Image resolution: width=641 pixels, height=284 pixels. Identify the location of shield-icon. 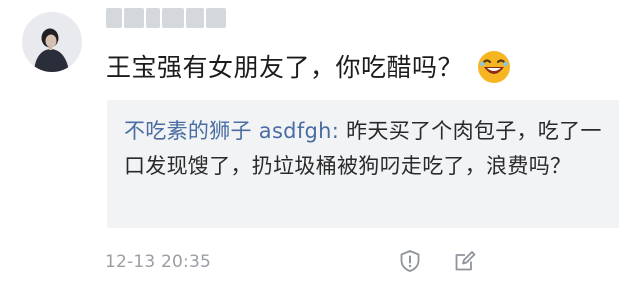
(410, 261).